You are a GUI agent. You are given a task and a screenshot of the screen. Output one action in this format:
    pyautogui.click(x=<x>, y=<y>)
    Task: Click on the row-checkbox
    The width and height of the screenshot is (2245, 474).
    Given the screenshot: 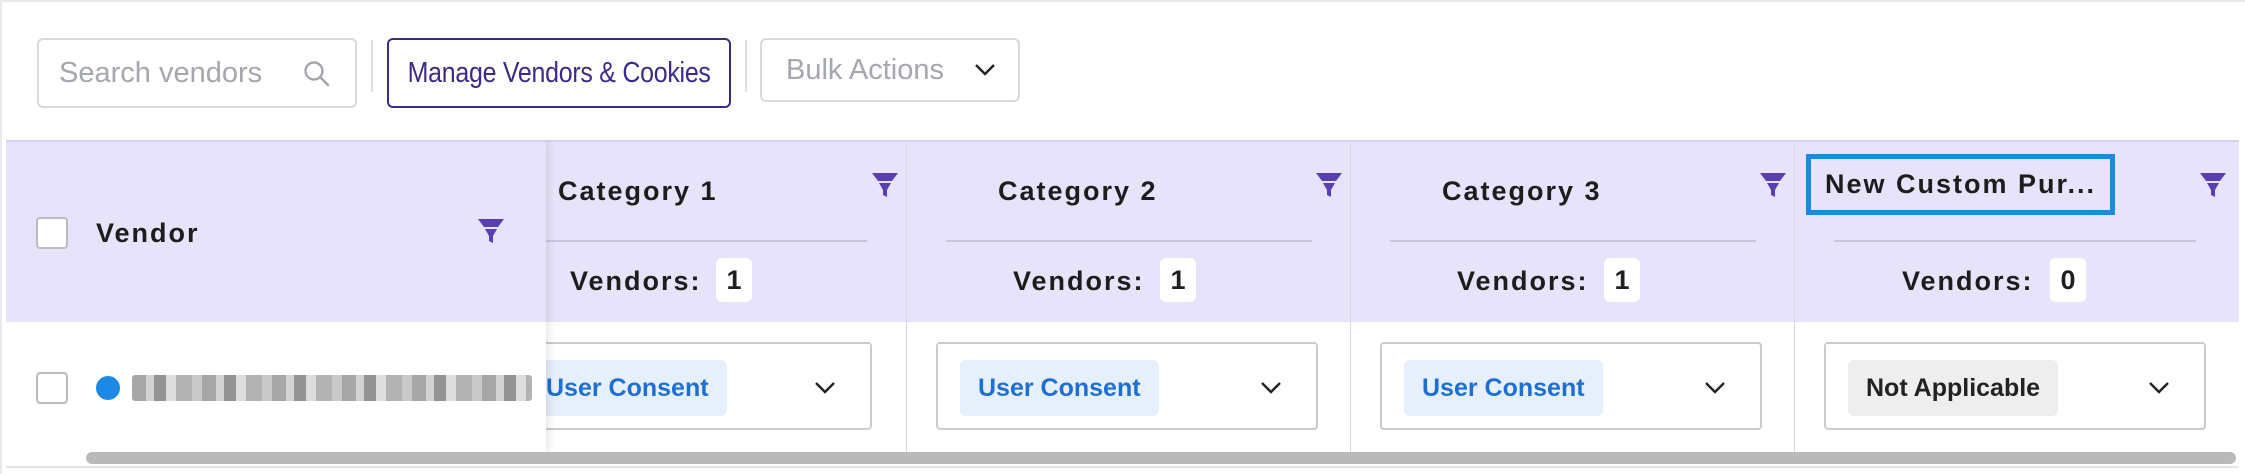 What is the action you would take?
    pyautogui.click(x=52, y=388)
    